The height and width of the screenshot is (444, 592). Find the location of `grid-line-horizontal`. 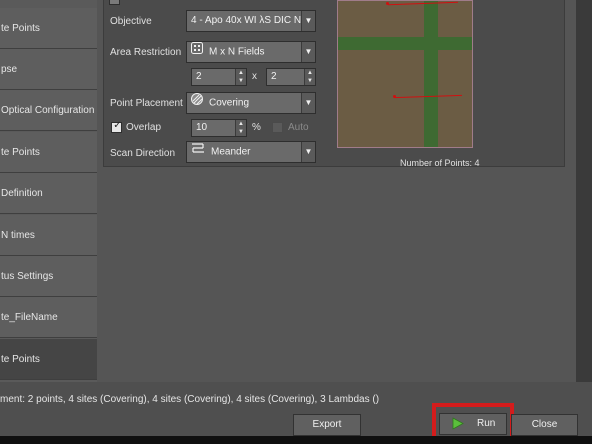

grid-line-horizontal is located at coordinates (405, 43).